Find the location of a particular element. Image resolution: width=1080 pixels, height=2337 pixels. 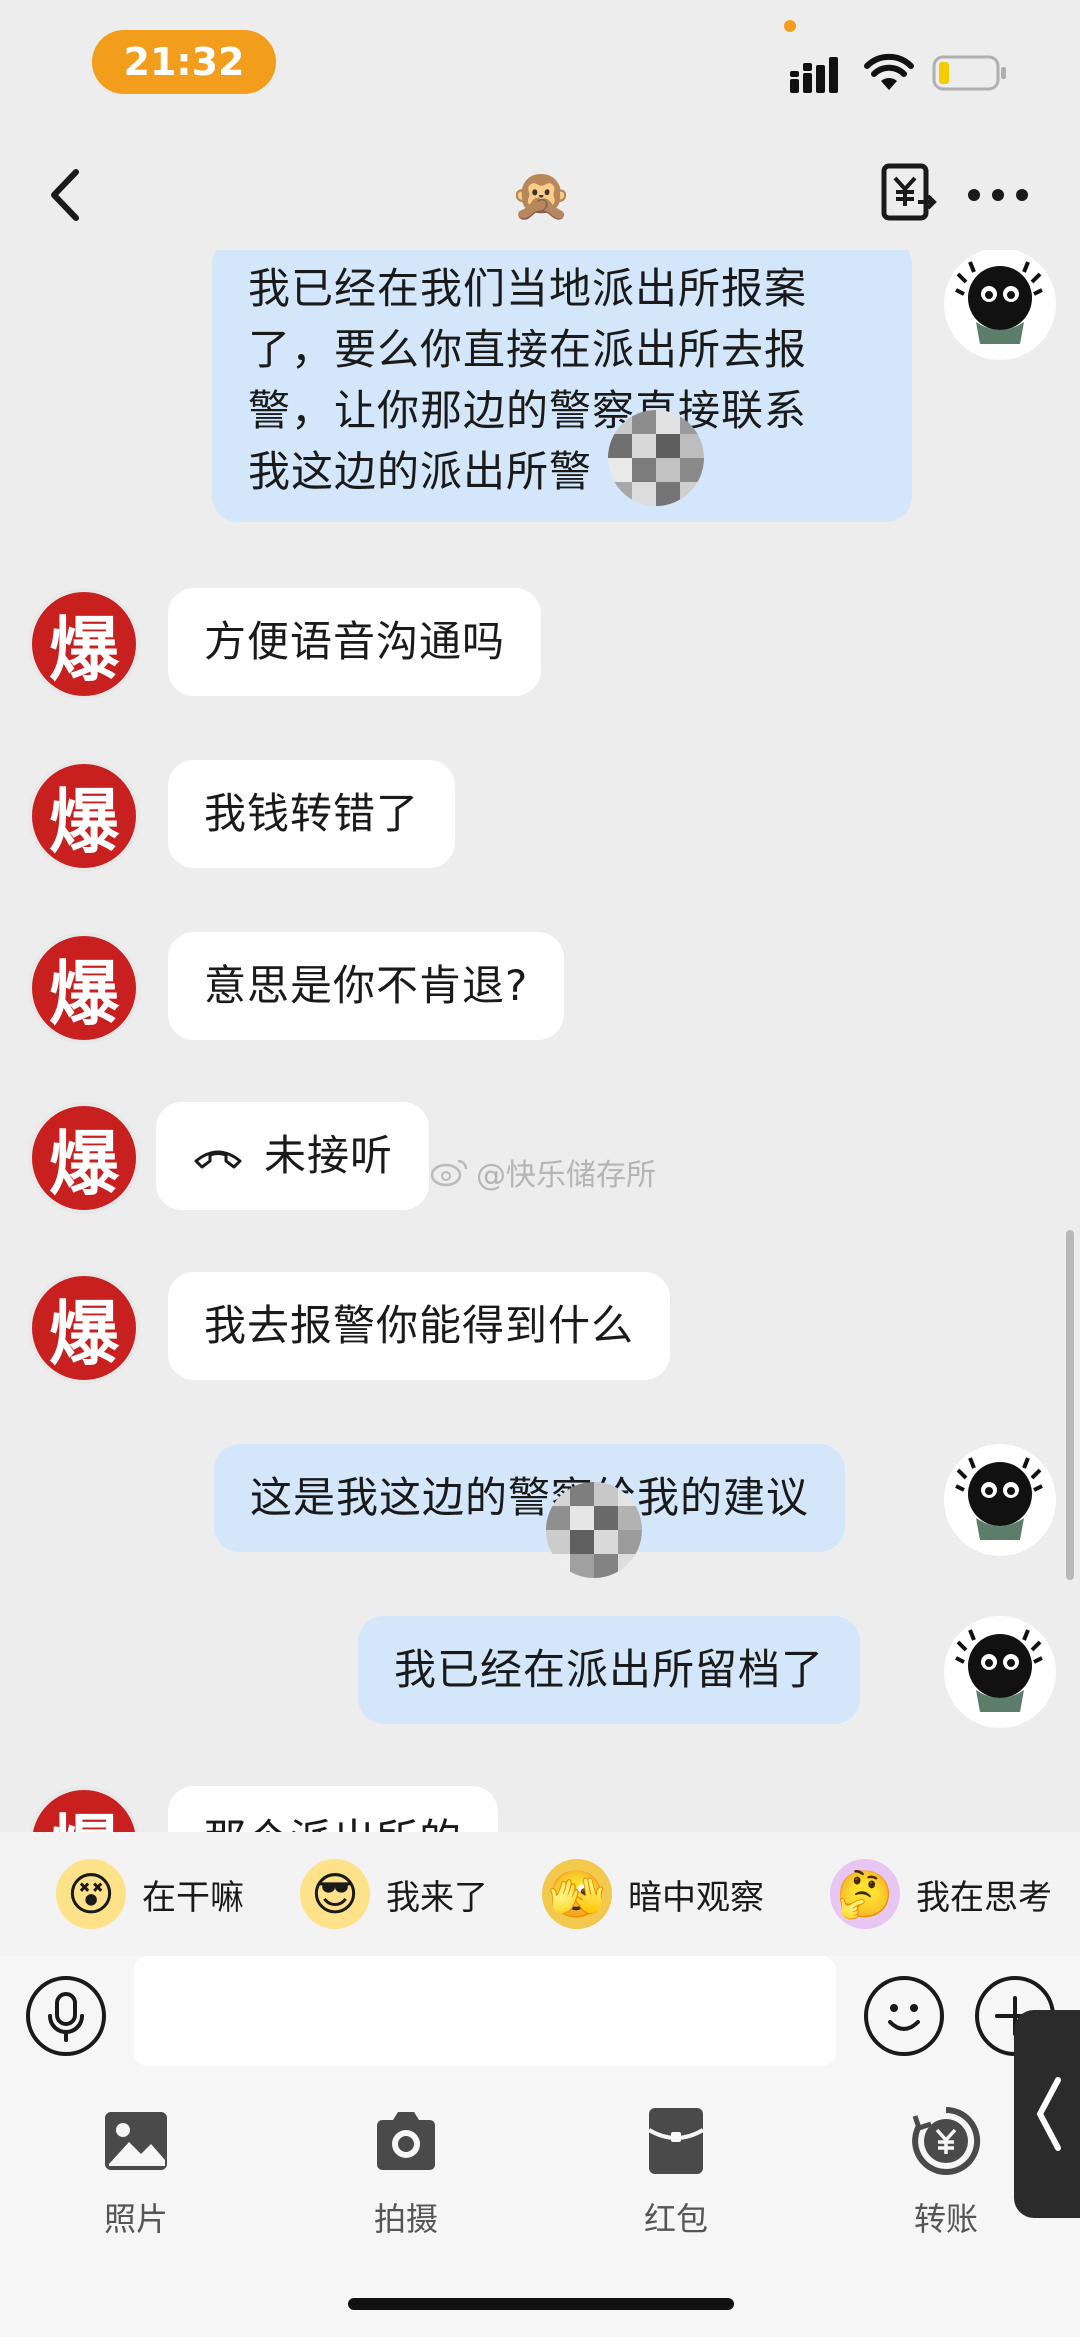

signal-icon is located at coordinates (814, 75).